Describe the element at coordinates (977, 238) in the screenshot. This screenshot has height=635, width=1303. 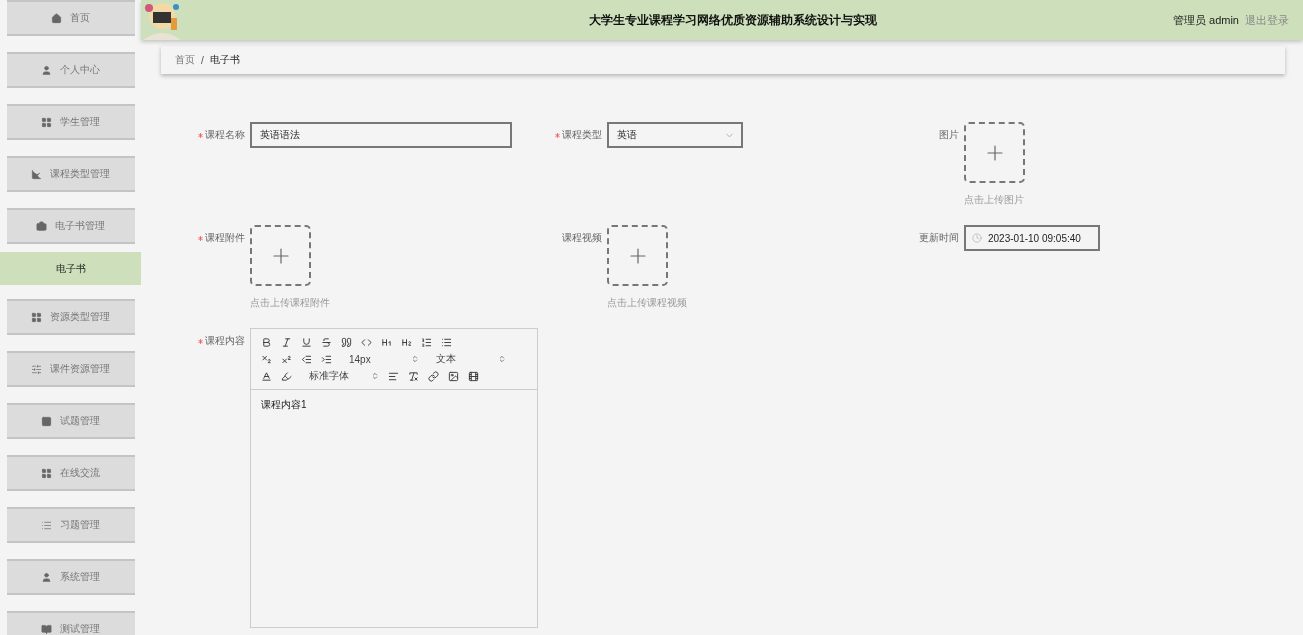
I see `clock-icon` at that location.